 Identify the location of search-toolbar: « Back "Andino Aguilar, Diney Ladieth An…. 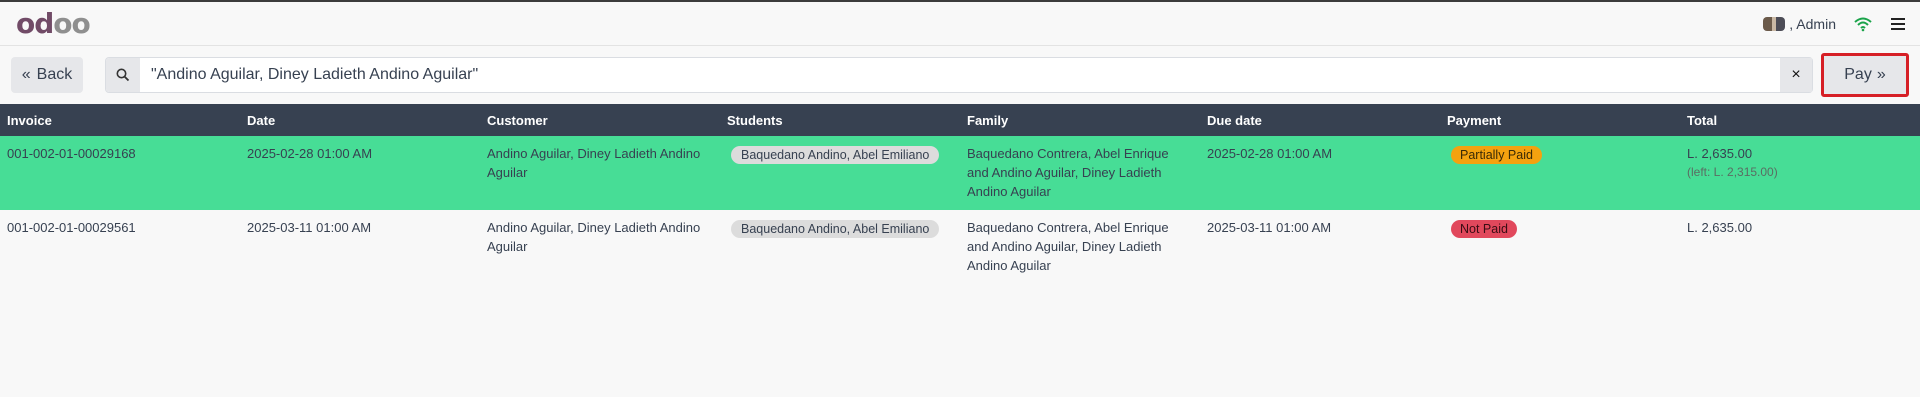
(960, 75).